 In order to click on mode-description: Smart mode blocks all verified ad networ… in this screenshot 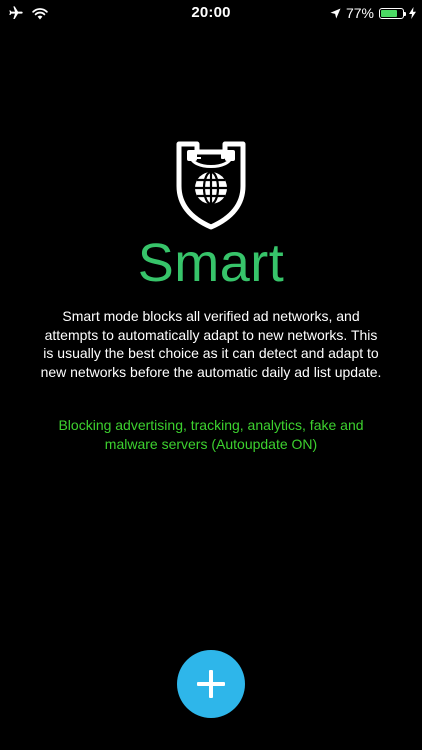, I will do `click(211, 344)`.